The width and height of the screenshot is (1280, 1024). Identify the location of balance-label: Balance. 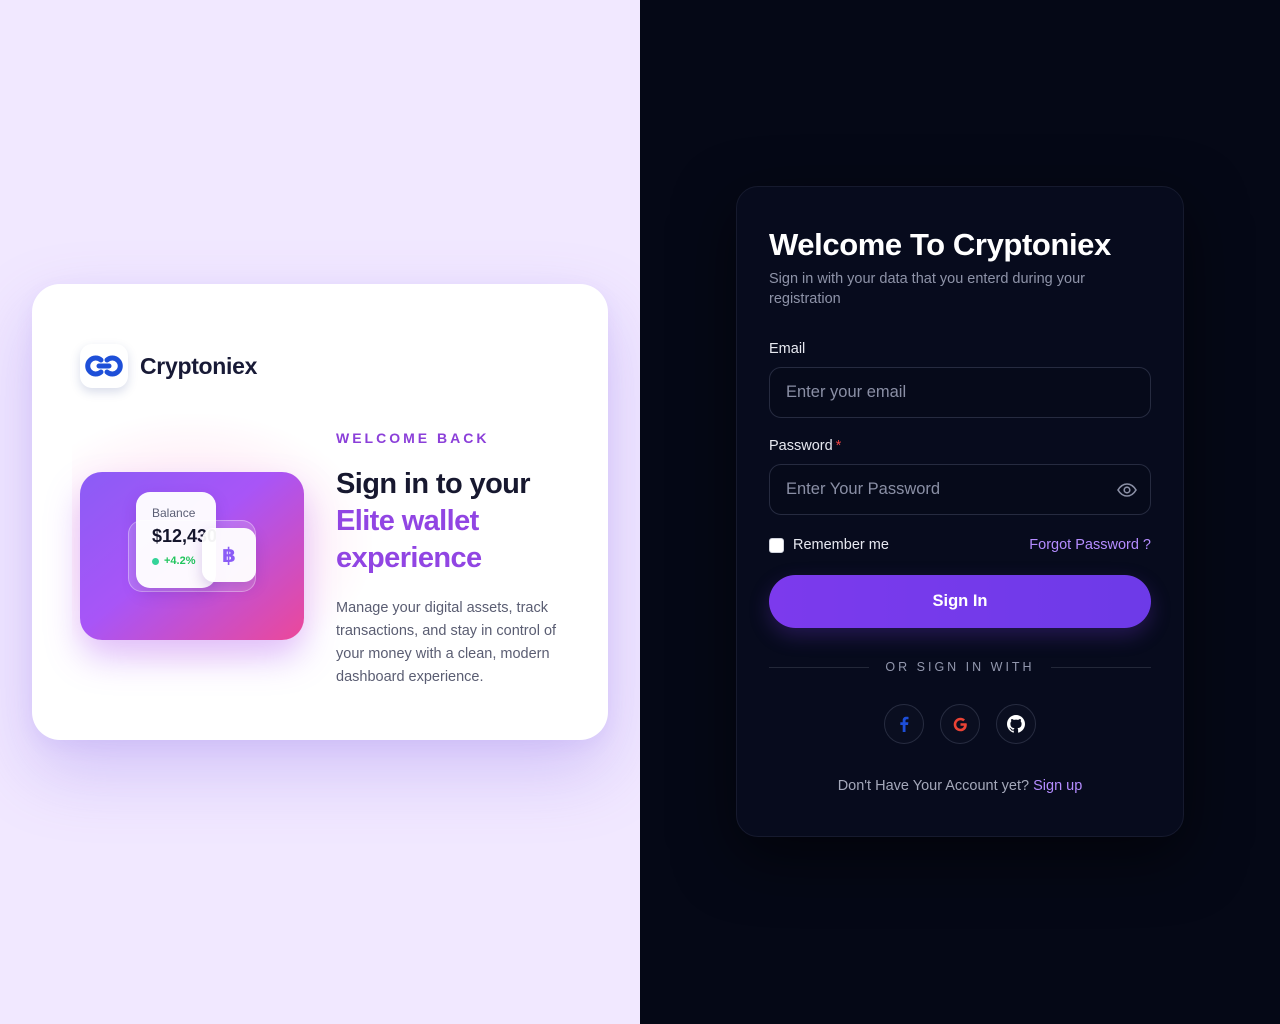
(174, 513).